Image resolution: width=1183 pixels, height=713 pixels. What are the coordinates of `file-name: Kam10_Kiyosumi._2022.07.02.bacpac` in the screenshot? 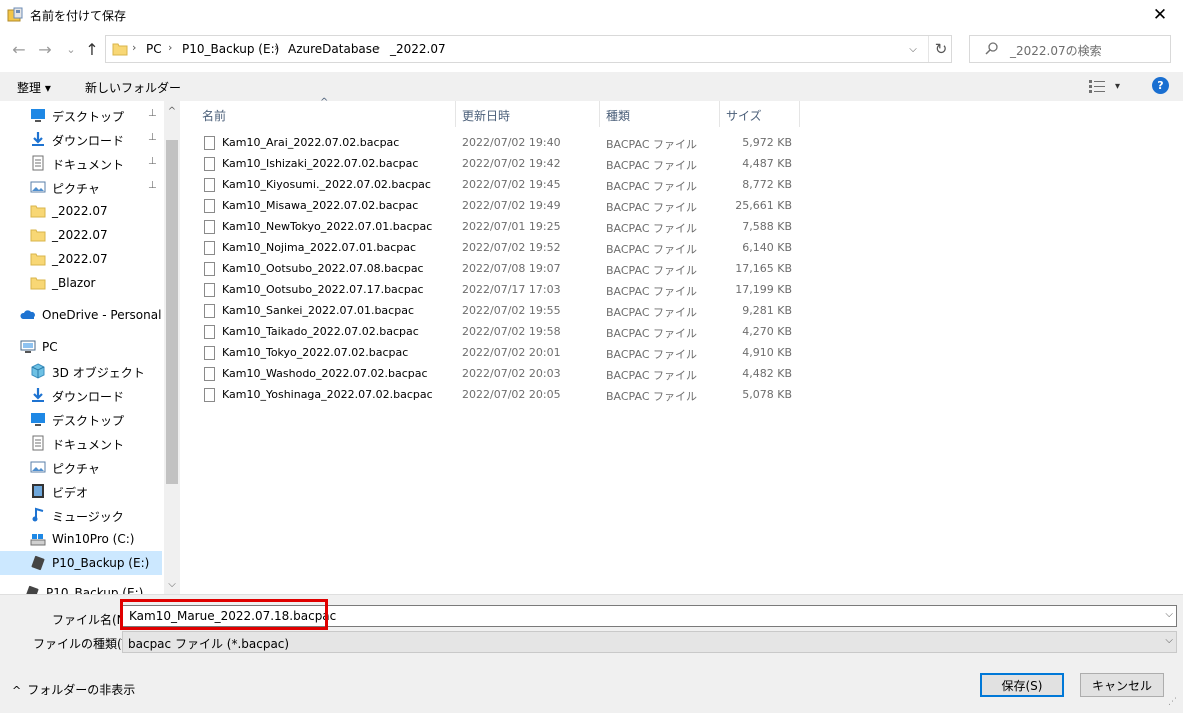 It's located at (326, 184).